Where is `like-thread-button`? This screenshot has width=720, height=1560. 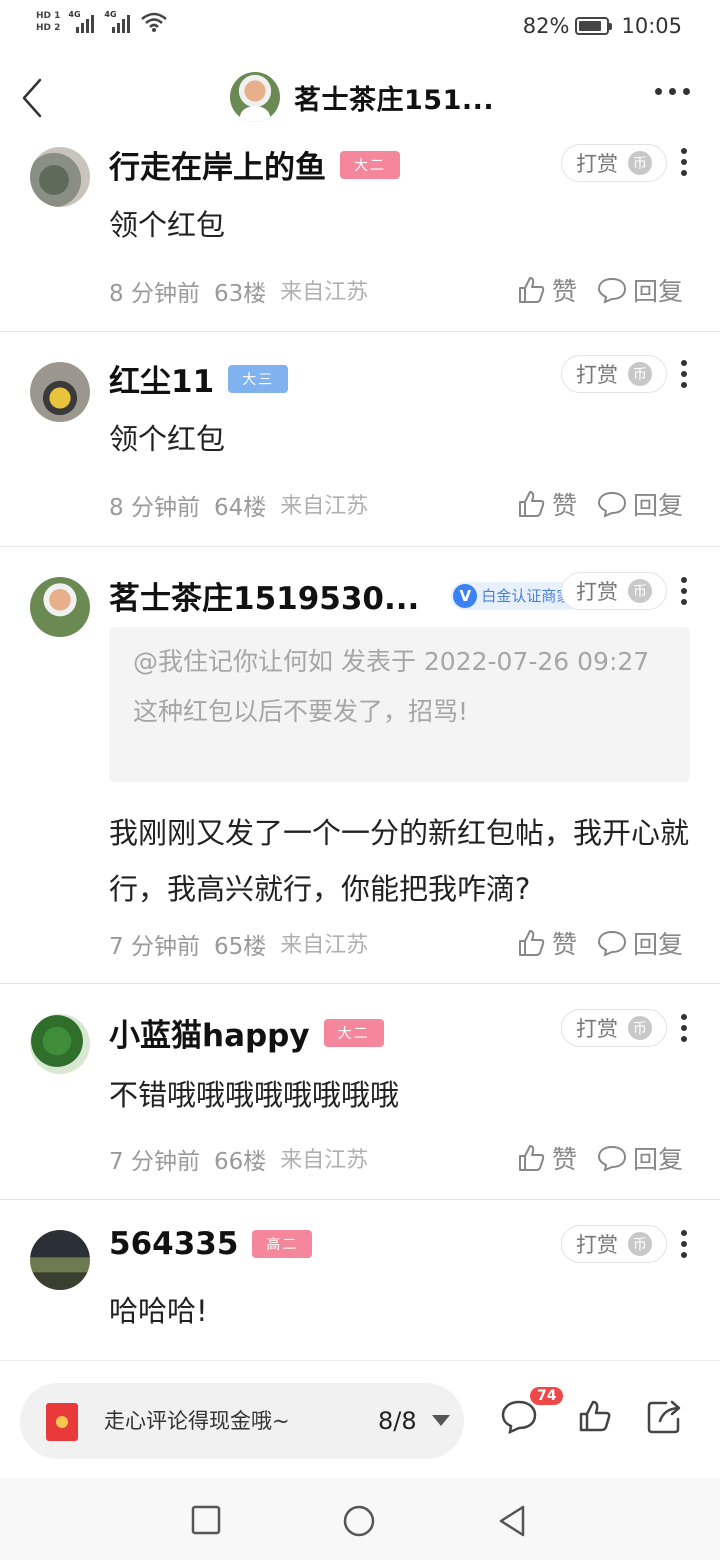 like-thread-button is located at coordinates (595, 1418).